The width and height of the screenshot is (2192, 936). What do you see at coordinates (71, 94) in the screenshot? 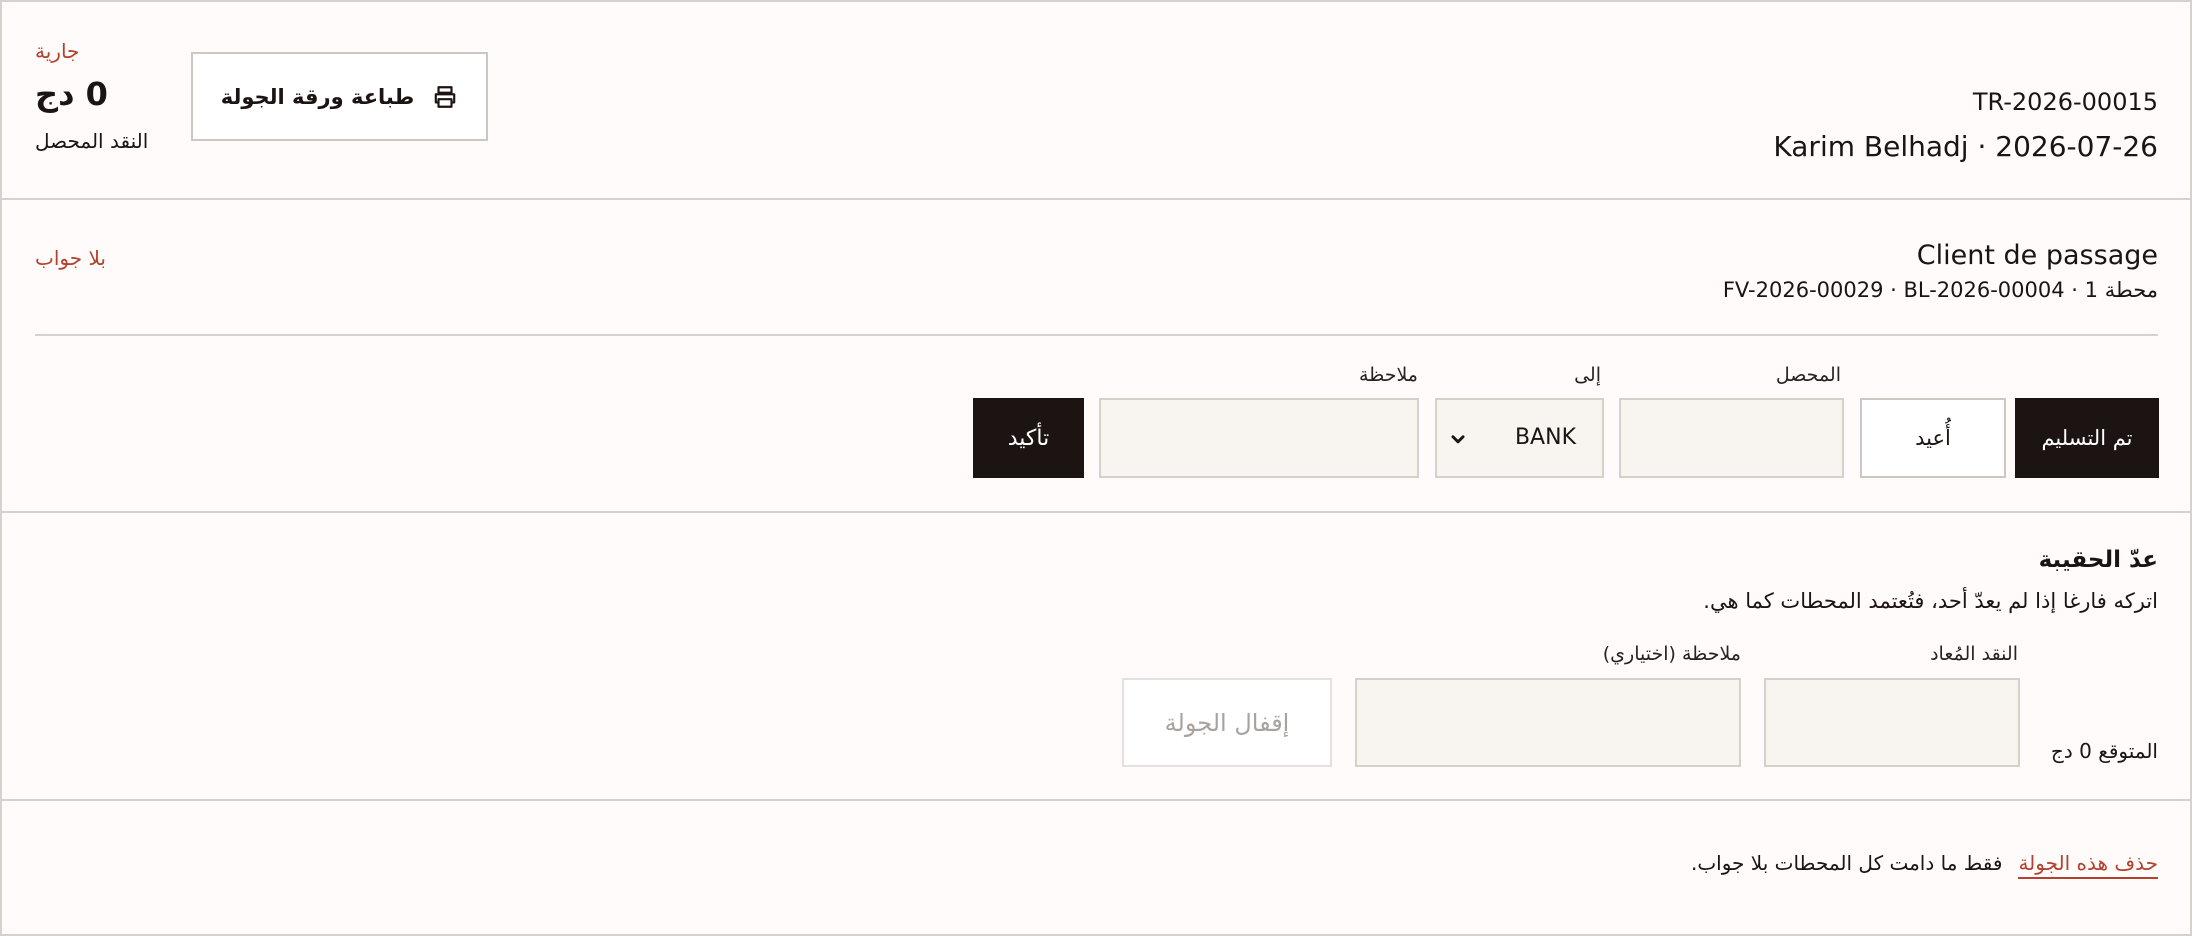
I see `cash-collected-amount: 0 دج` at bounding box center [71, 94].